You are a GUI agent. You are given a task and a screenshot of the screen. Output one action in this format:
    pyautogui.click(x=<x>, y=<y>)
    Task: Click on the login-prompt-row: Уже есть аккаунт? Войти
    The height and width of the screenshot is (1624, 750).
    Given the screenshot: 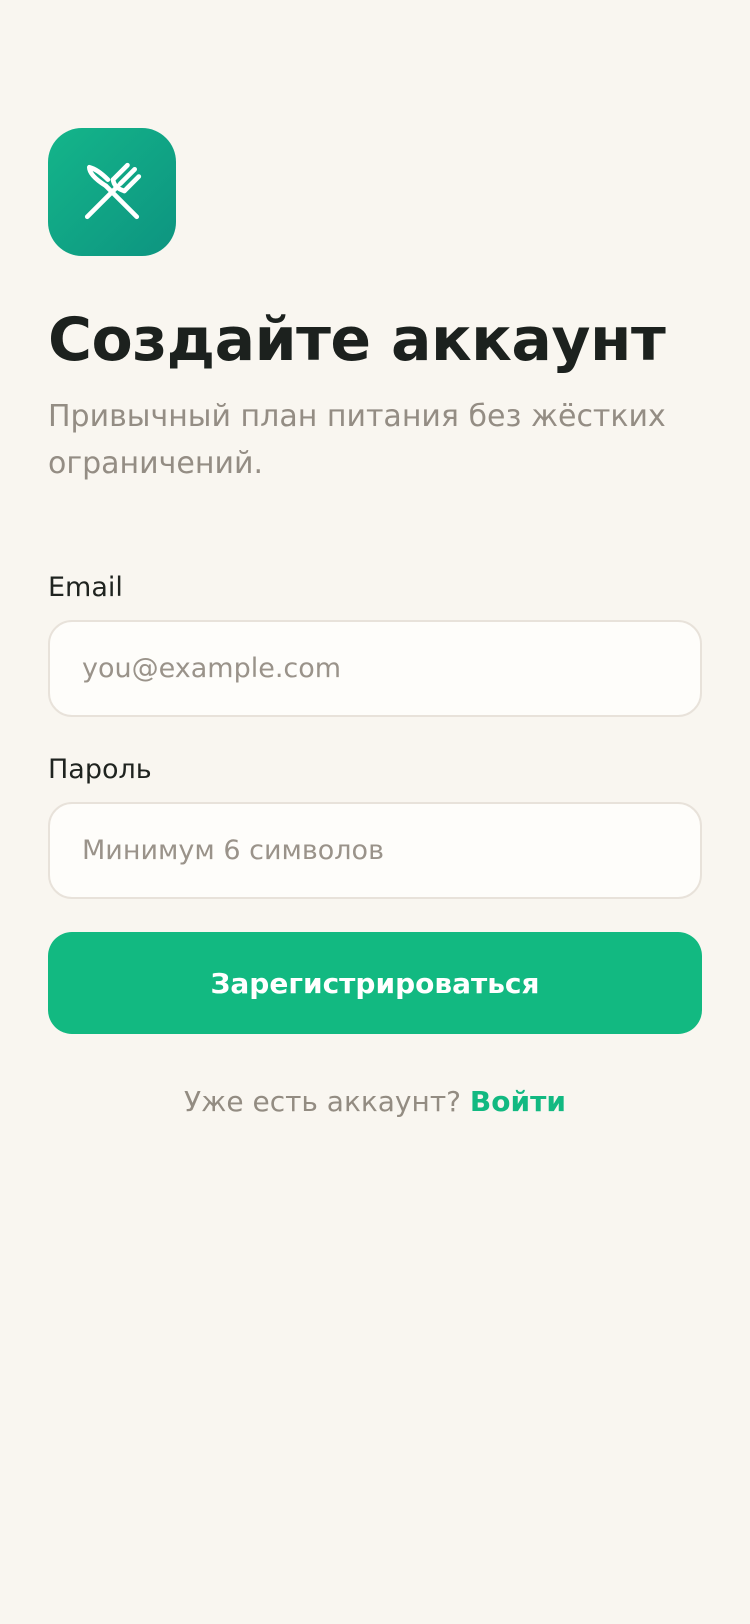 What is the action you would take?
    pyautogui.click(x=375, y=1102)
    